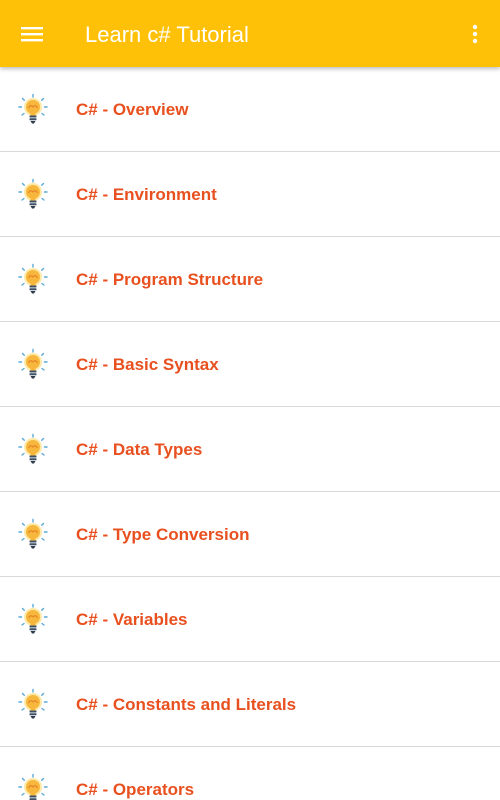  What do you see at coordinates (250, 194) in the screenshot?
I see `list-item: C# - Environment` at bounding box center [250, 194].